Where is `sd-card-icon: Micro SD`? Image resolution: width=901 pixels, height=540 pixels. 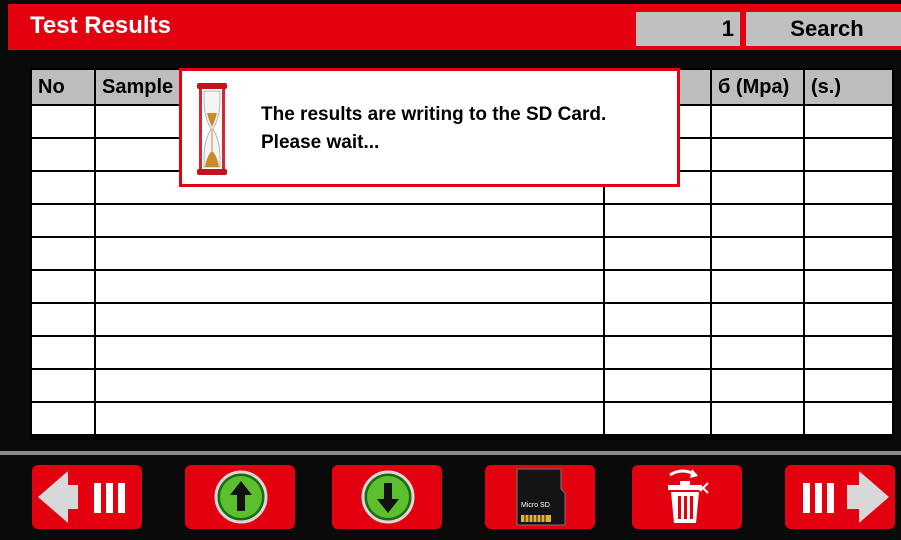 sd-card-icon: Micro SD is located at coordinates (541, 497).